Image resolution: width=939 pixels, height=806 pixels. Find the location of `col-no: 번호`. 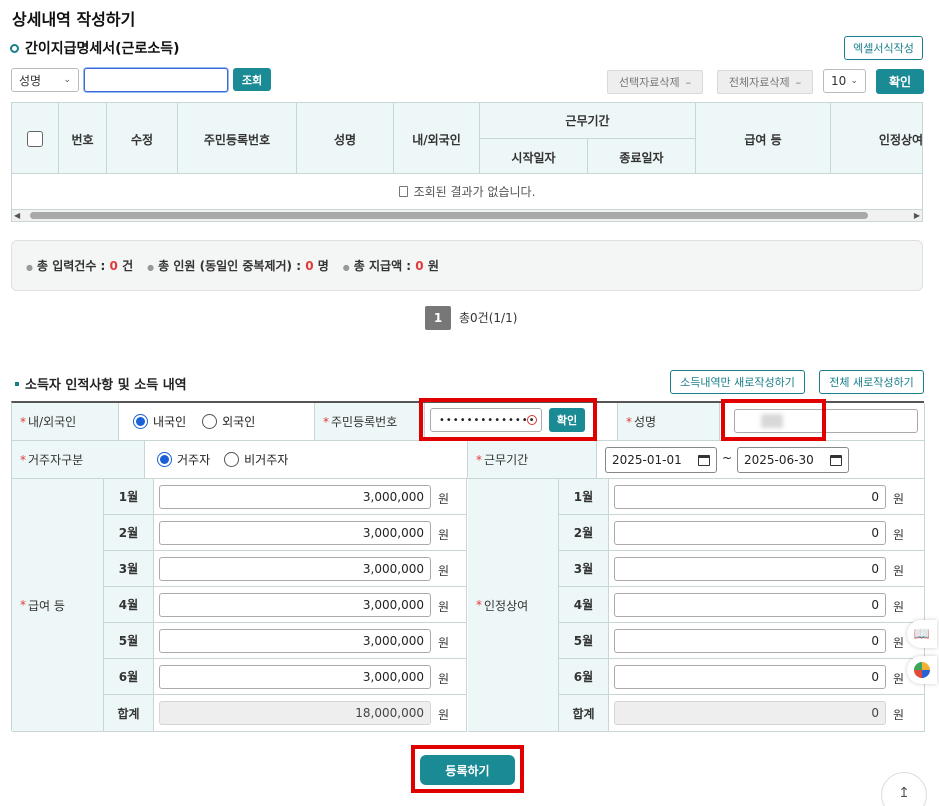

col-no: 번호 is located at coordinates (83, 138).